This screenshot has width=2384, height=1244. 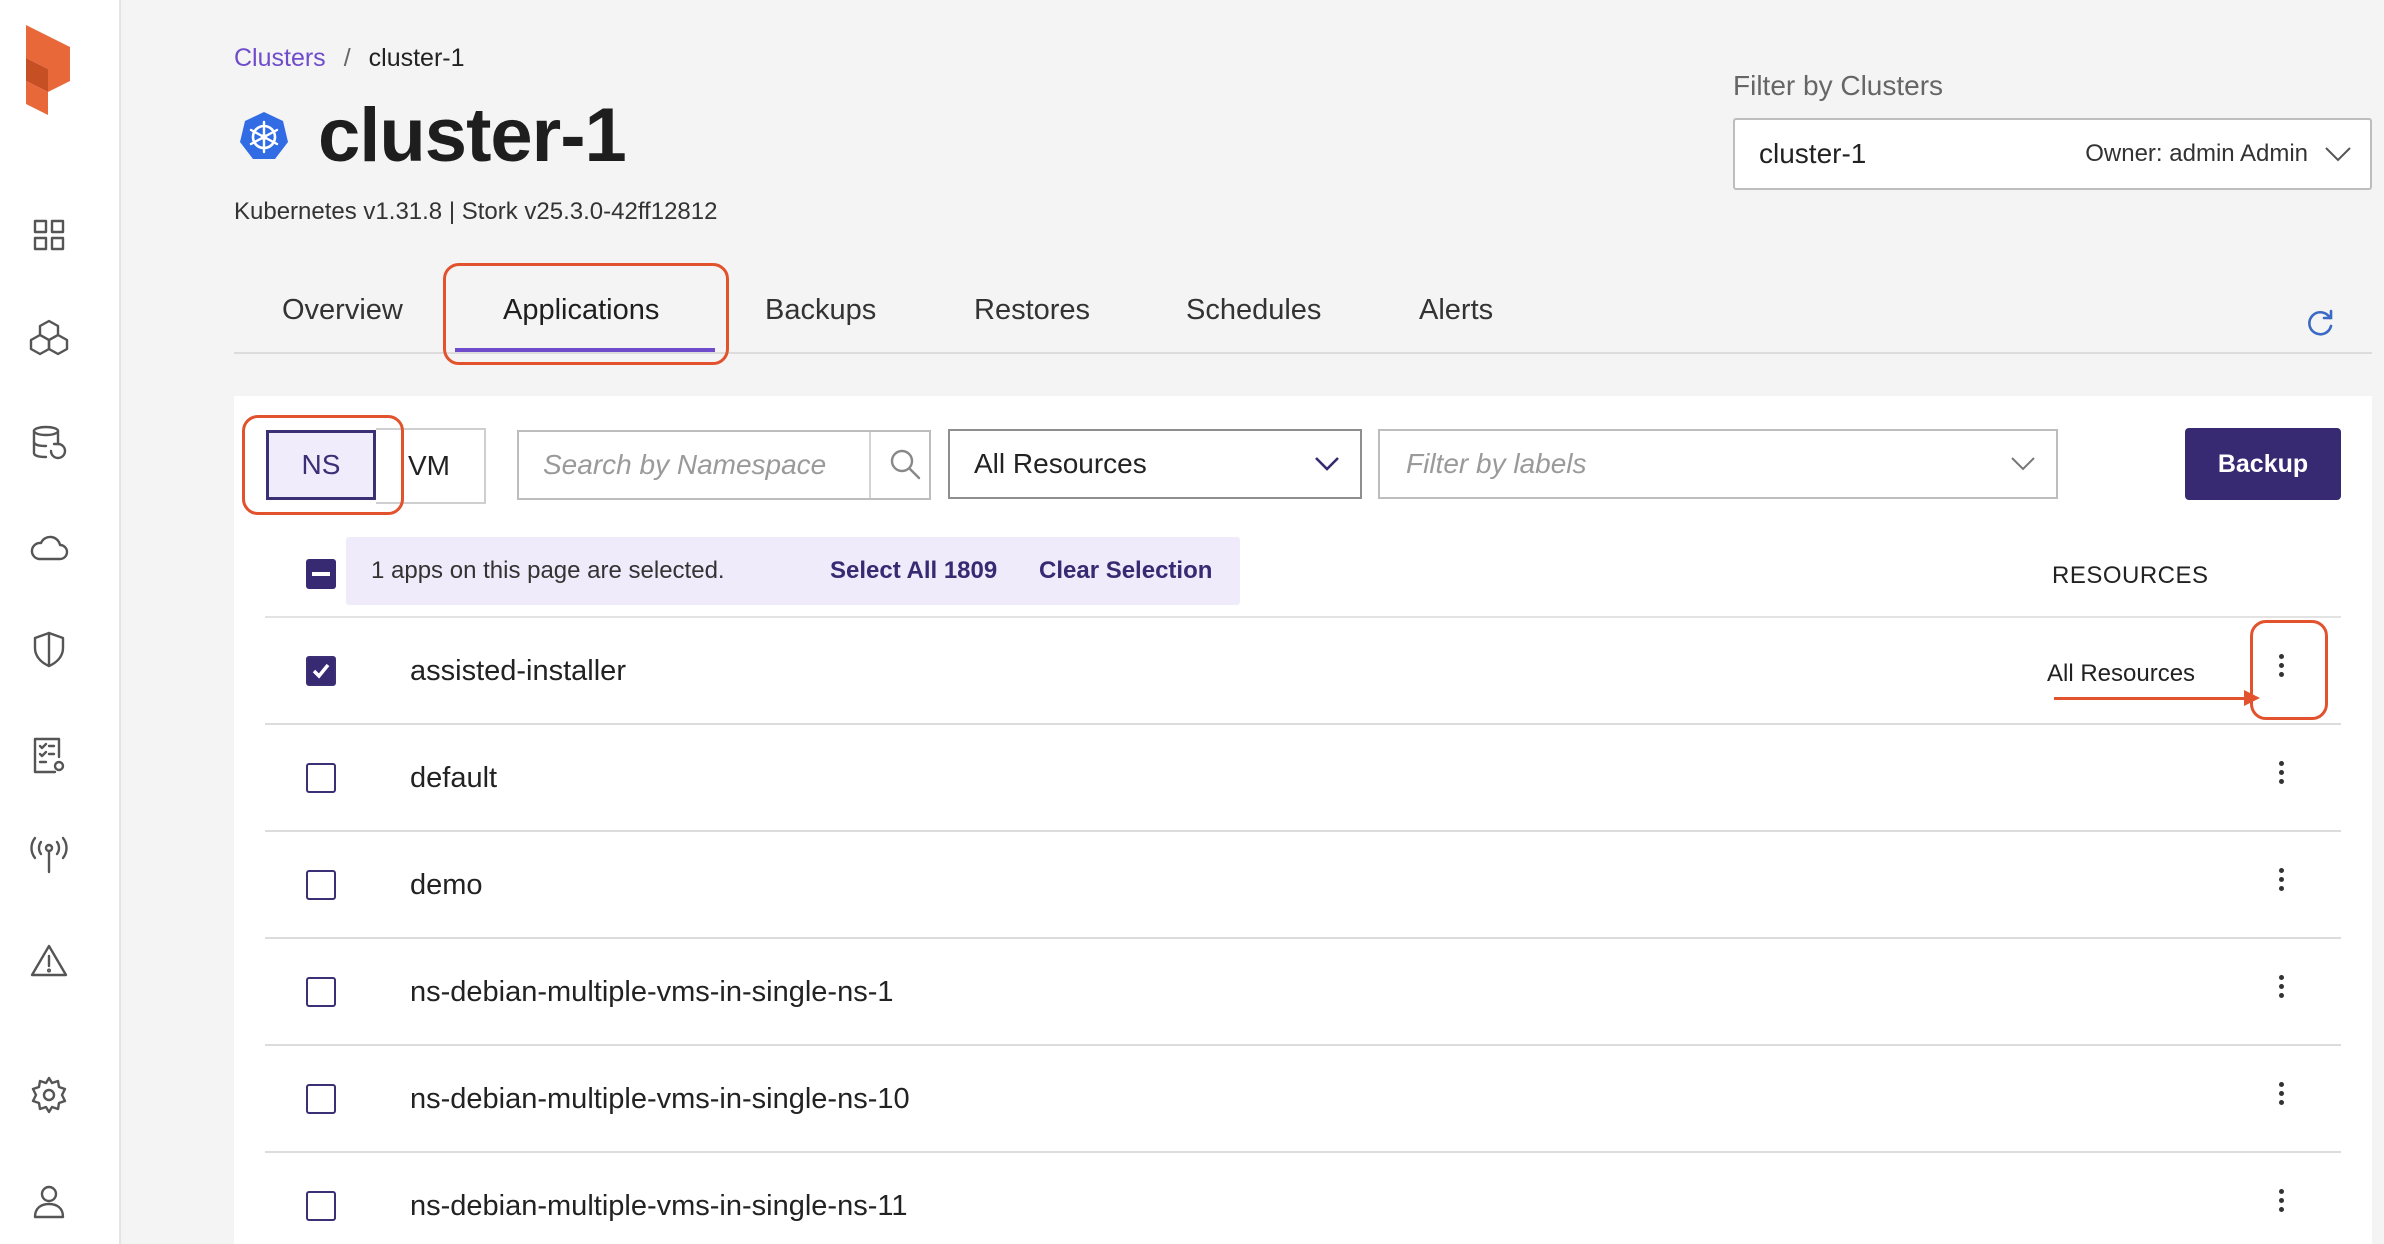 I want to click on cloud-icon, so click(x=49, y=549).